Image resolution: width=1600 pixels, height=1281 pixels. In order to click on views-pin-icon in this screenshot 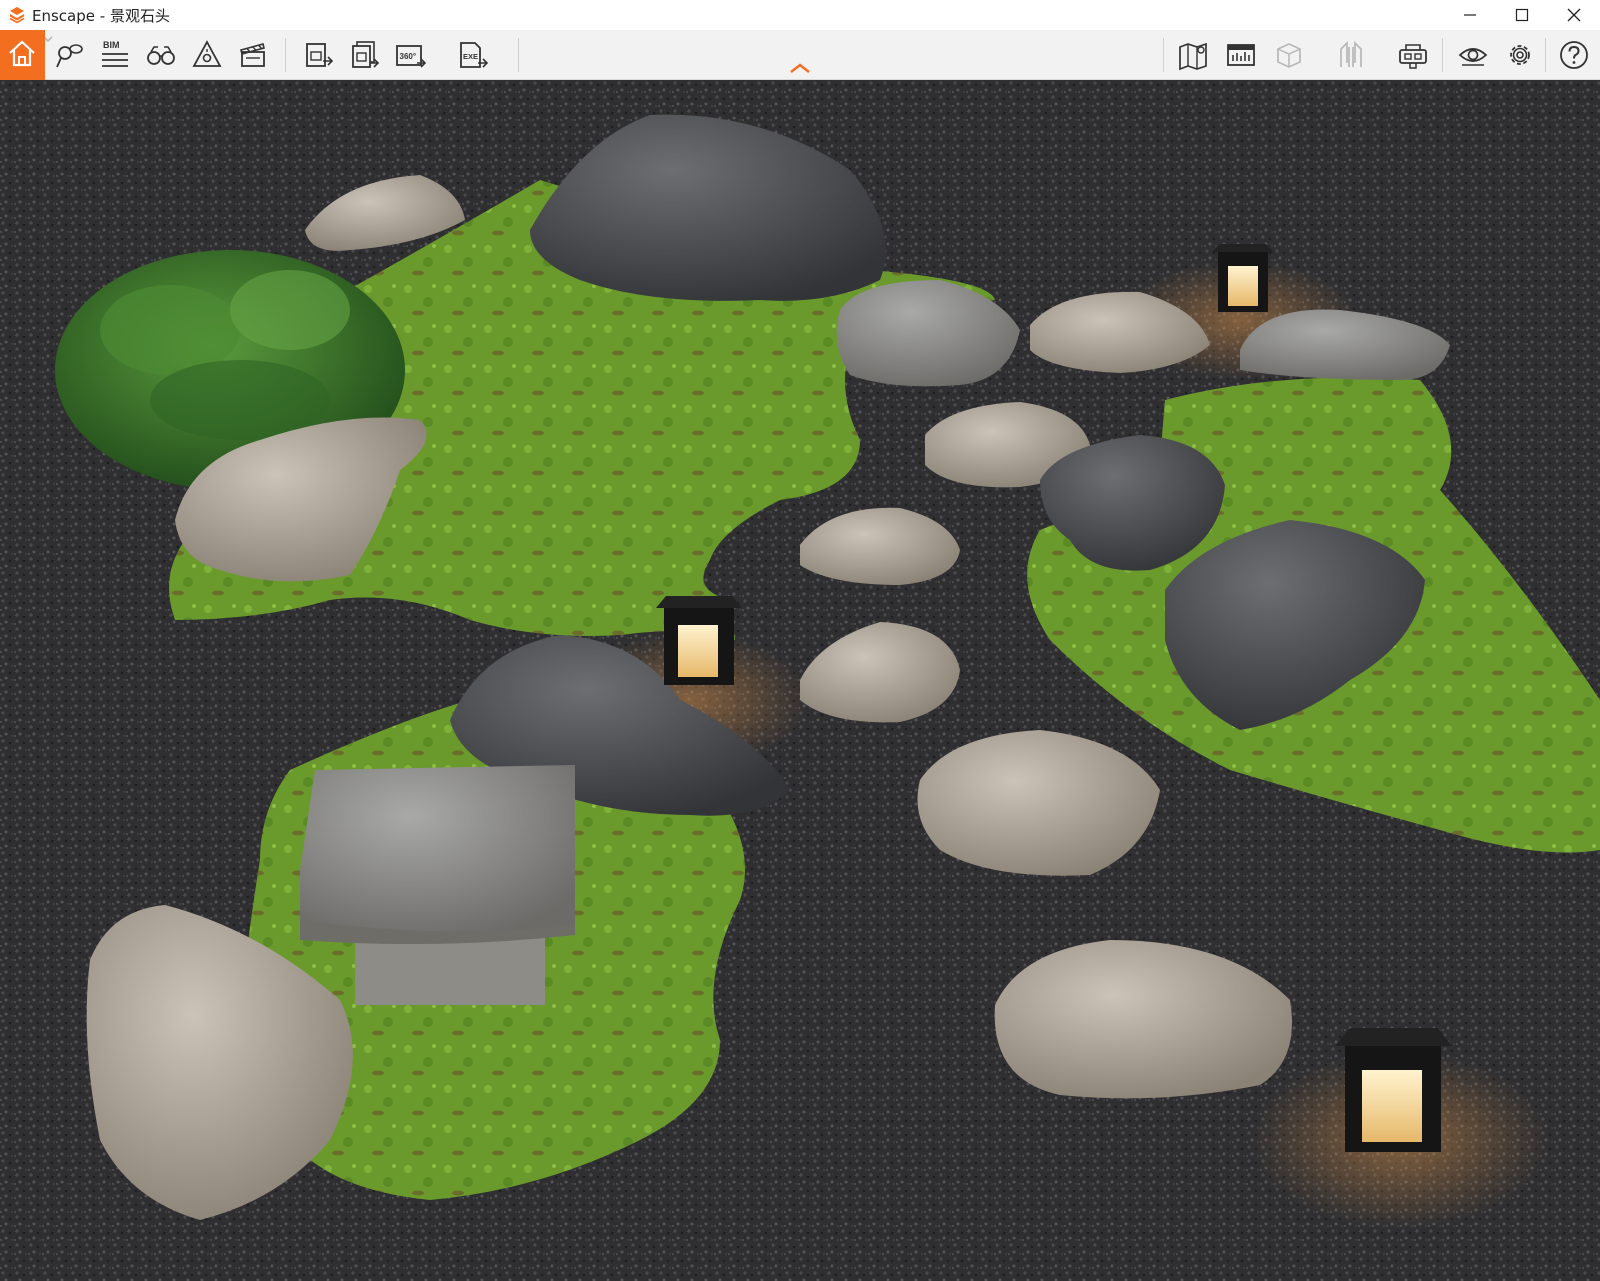, I will do `click(69, 56)`.